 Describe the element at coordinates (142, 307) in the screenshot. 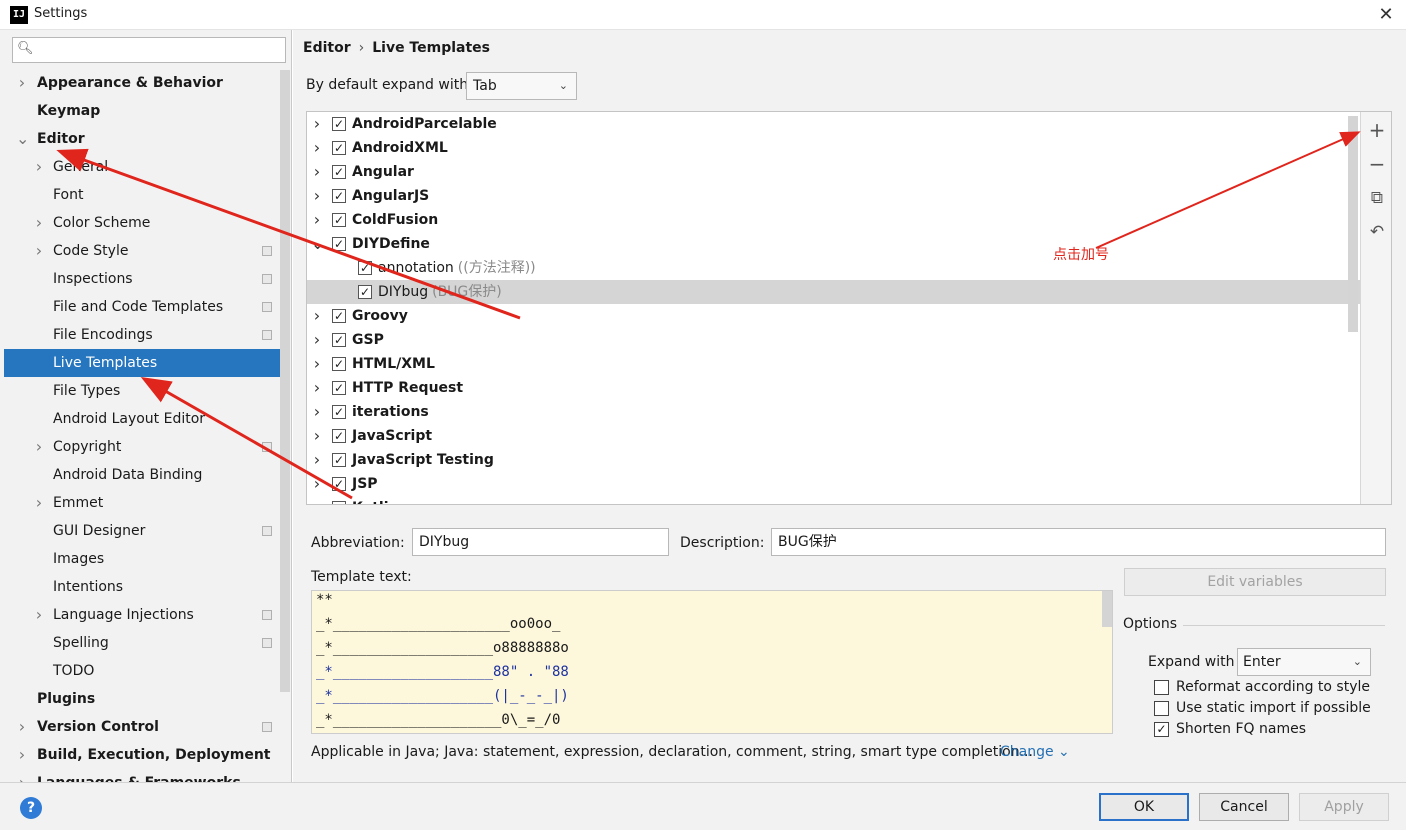

I see `sidebar-item-file-and-code-templates: File and Code Templates` at that location.